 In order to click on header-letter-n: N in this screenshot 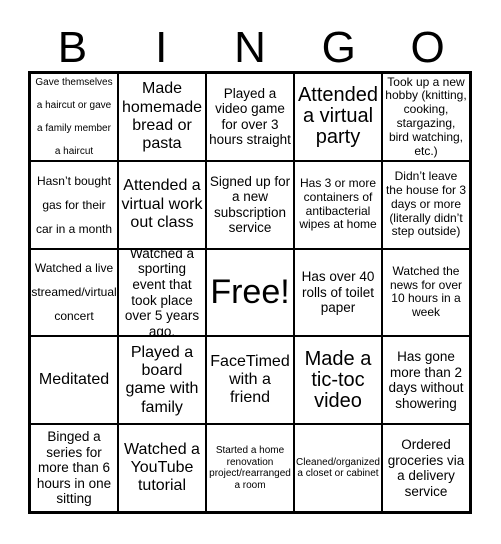, I will do `click(250, 47)`.